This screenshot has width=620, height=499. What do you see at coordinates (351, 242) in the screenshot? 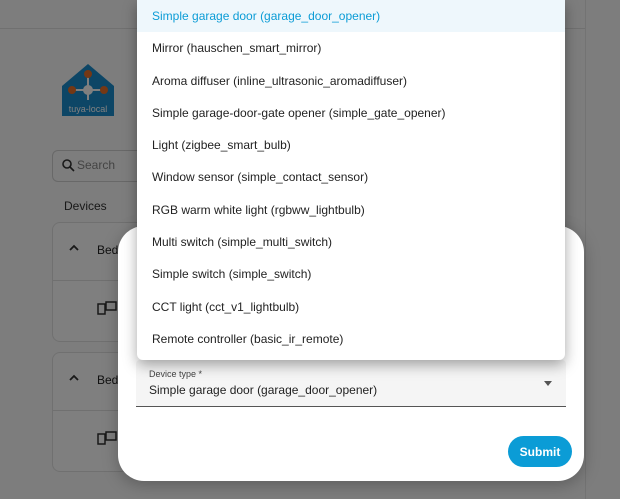
I see `menu-option: Multi switch (simple_multi_switch)` at bounding box center [351, 242].